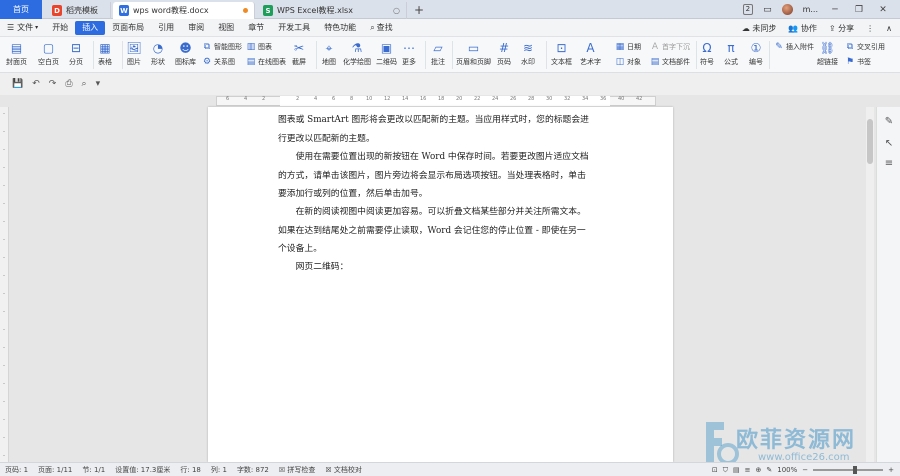 The width and height of the screenshot is (900, 476). Describe the element at coordinates (343, 470) in the screenshot. I see `doc-proof-button: ☒ 文档校对` at that location.